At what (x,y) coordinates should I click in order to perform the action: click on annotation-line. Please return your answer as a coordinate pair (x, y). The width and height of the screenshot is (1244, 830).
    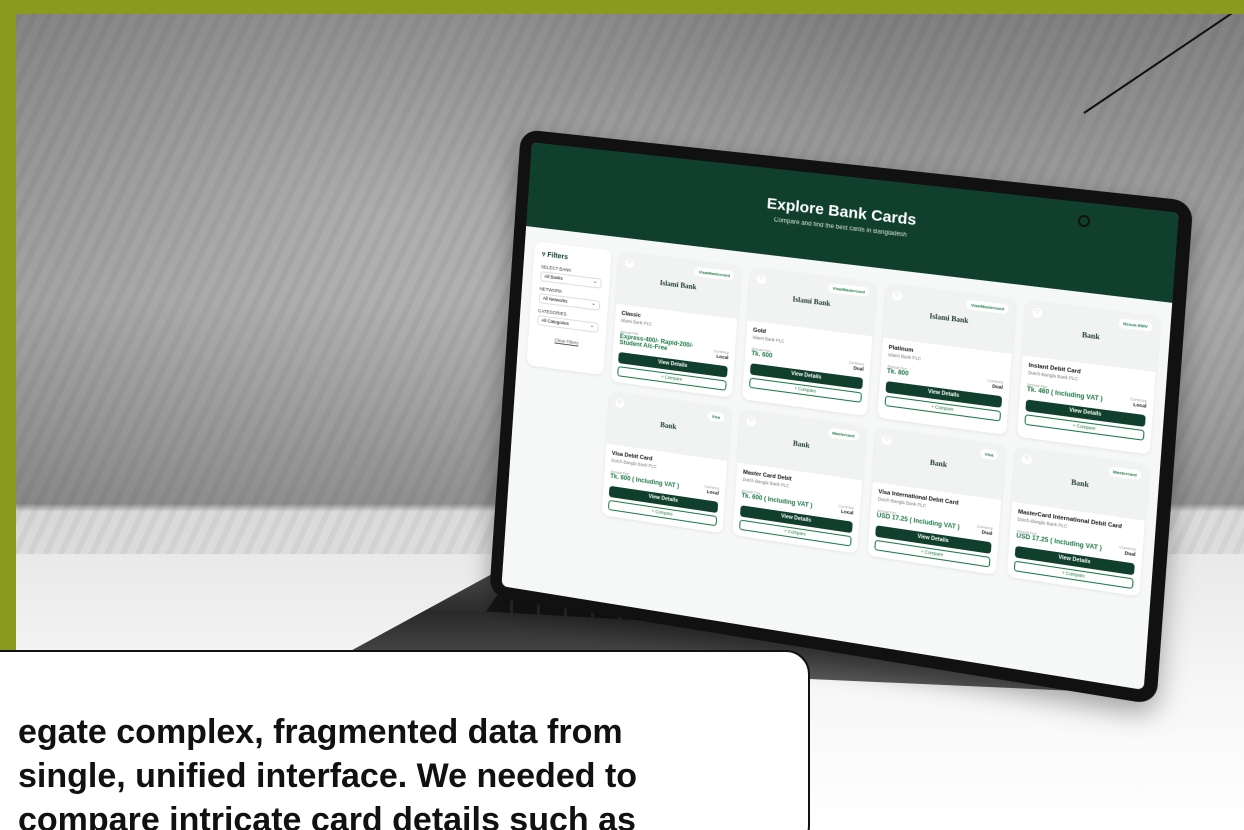
    Looking at the image, I should click on (1163, 64).